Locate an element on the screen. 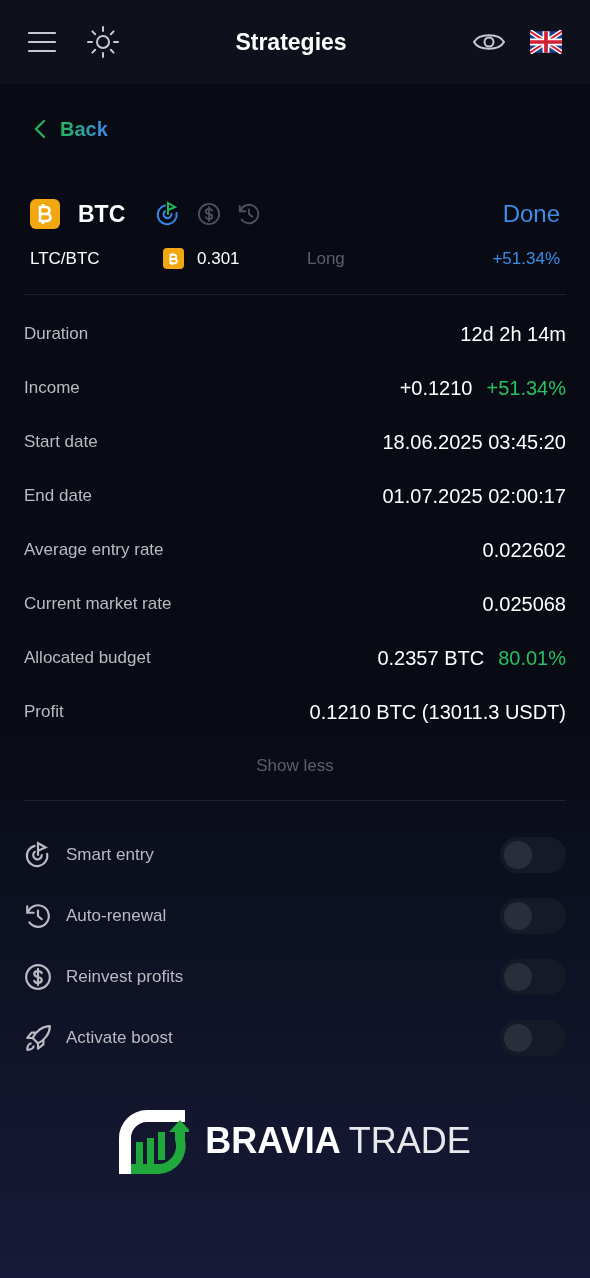  option-label: Activate boost is located at coordinates (119, 1038).